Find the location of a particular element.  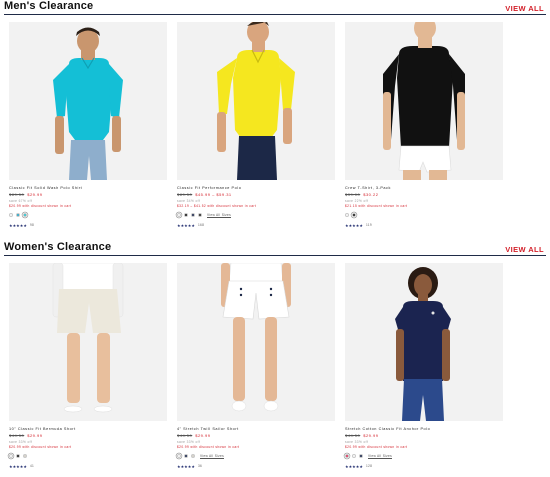

rating: ★★★★★ 41 is located at coordinates (21, 466).